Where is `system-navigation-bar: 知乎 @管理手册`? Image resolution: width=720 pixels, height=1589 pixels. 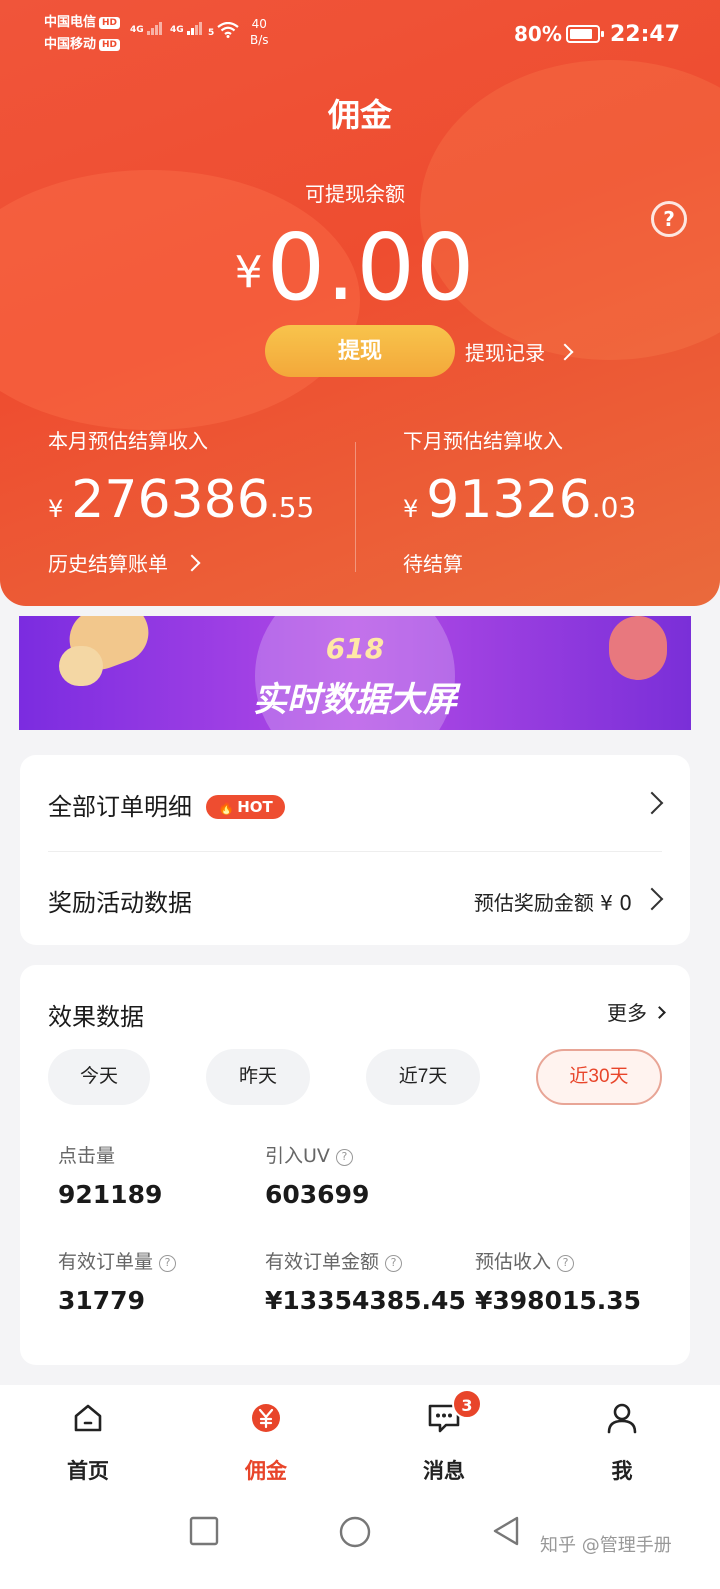 system-navigation-bar: 知乎 @管理手册 is located at coordinates (360, 1542).